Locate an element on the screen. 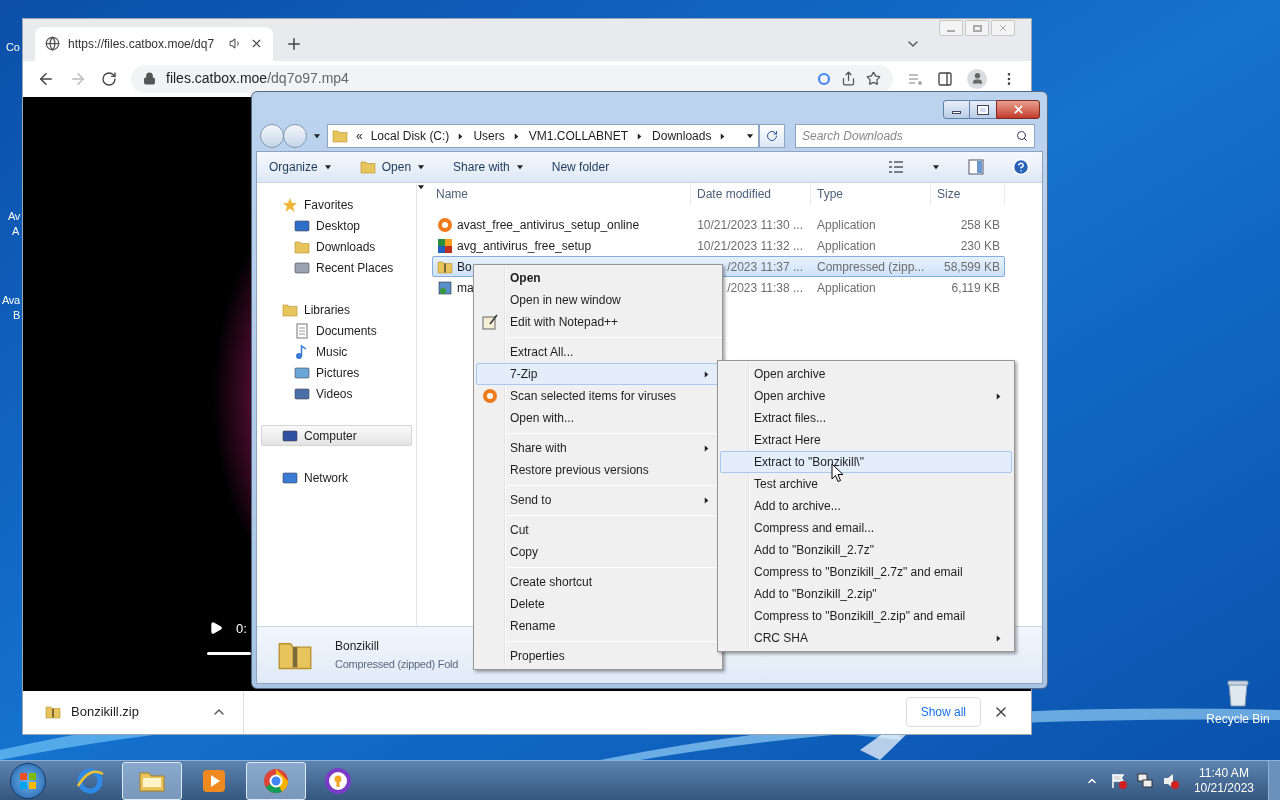 This screenshot has width=1280, height=800. help-icon is located at coordinates (1021, 167).